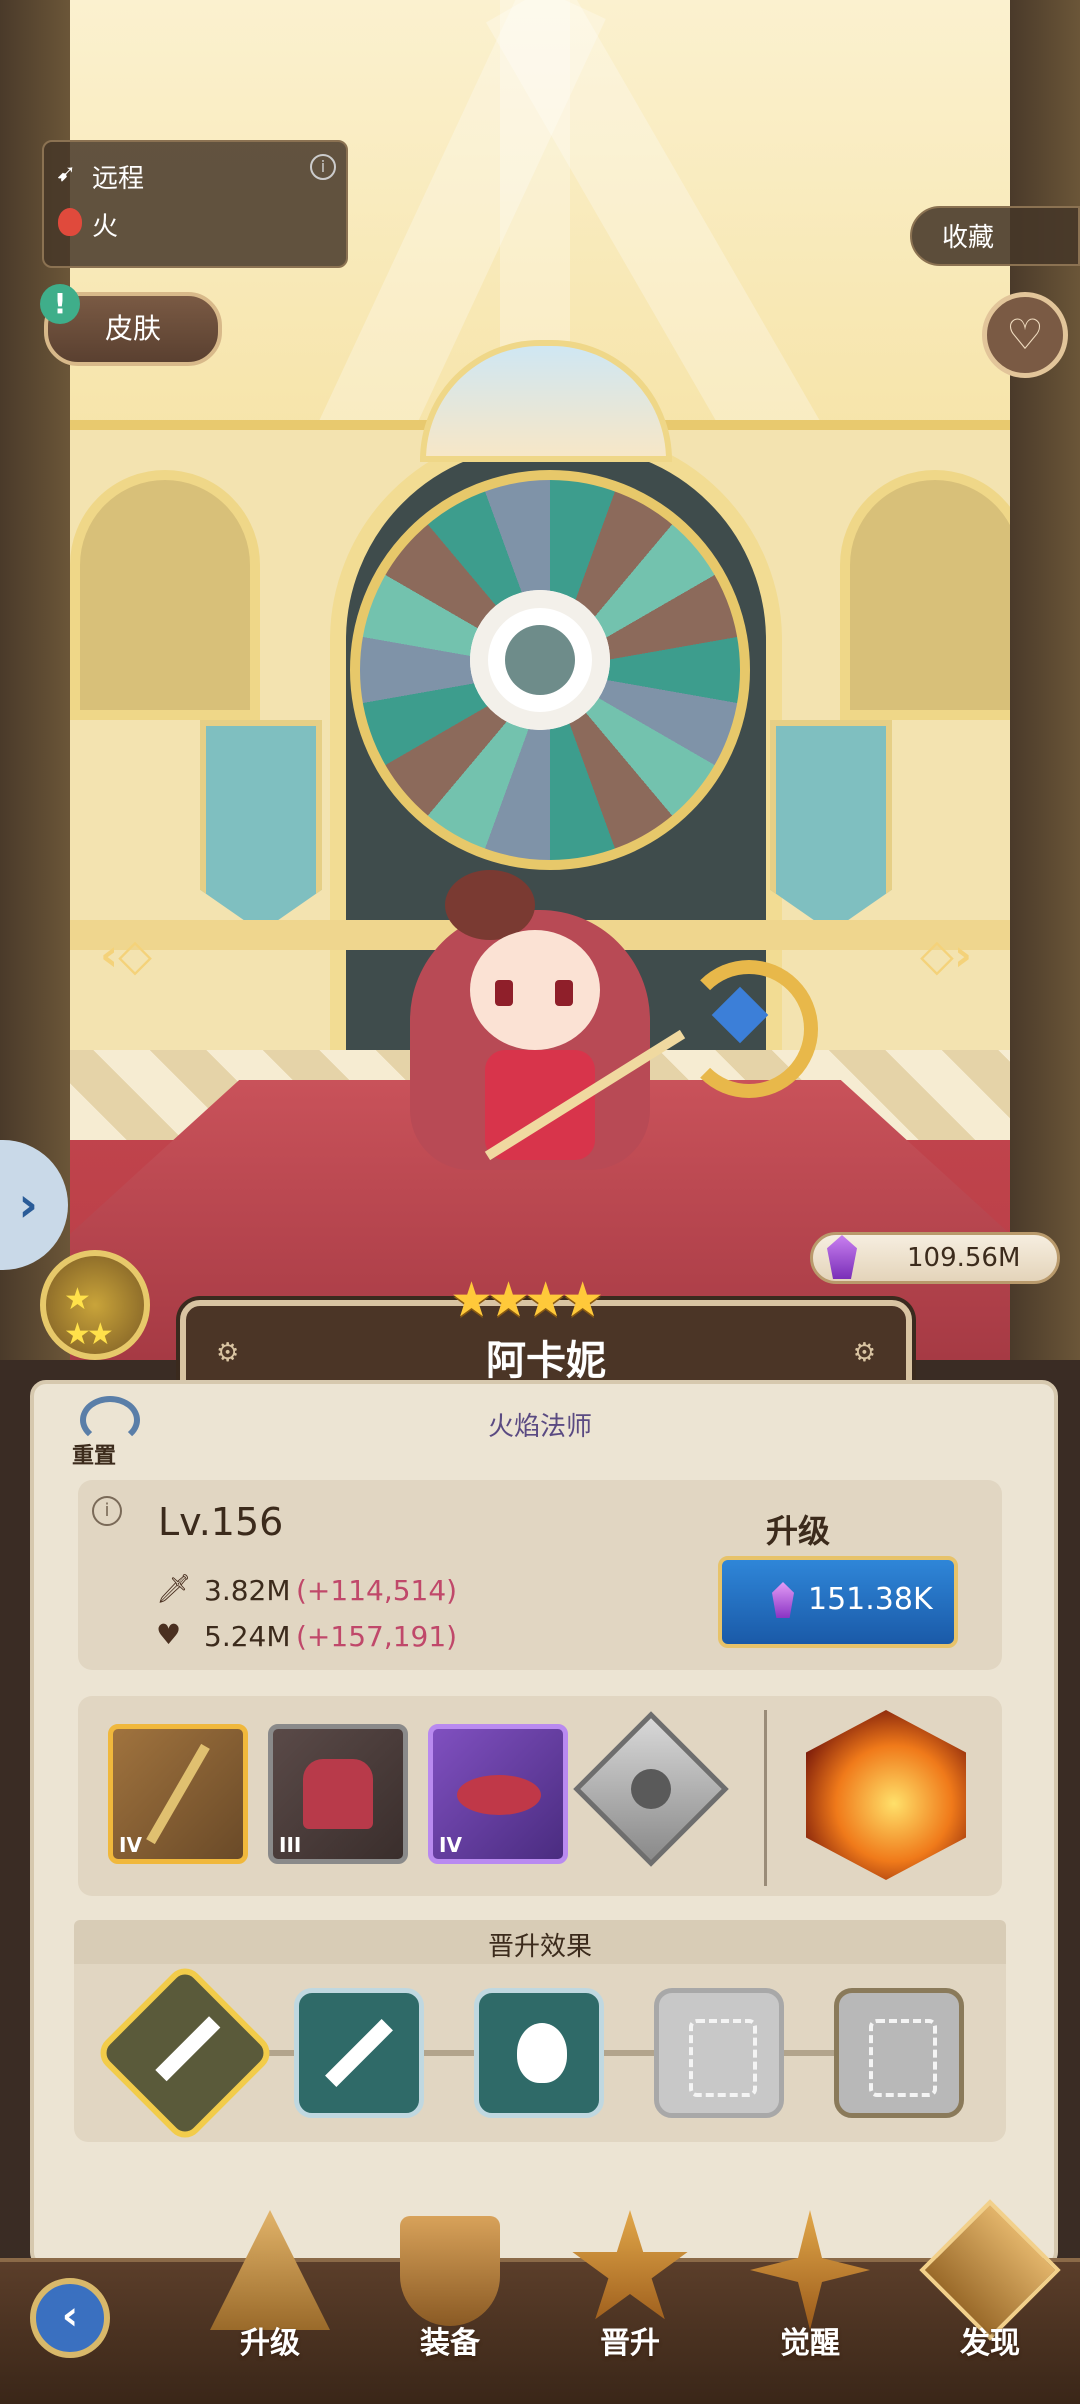 The image size is (1080, 2404). Describe the element at coordinates (66, 173) in the screenshot. I see `bow-icon: ➹` at that location.